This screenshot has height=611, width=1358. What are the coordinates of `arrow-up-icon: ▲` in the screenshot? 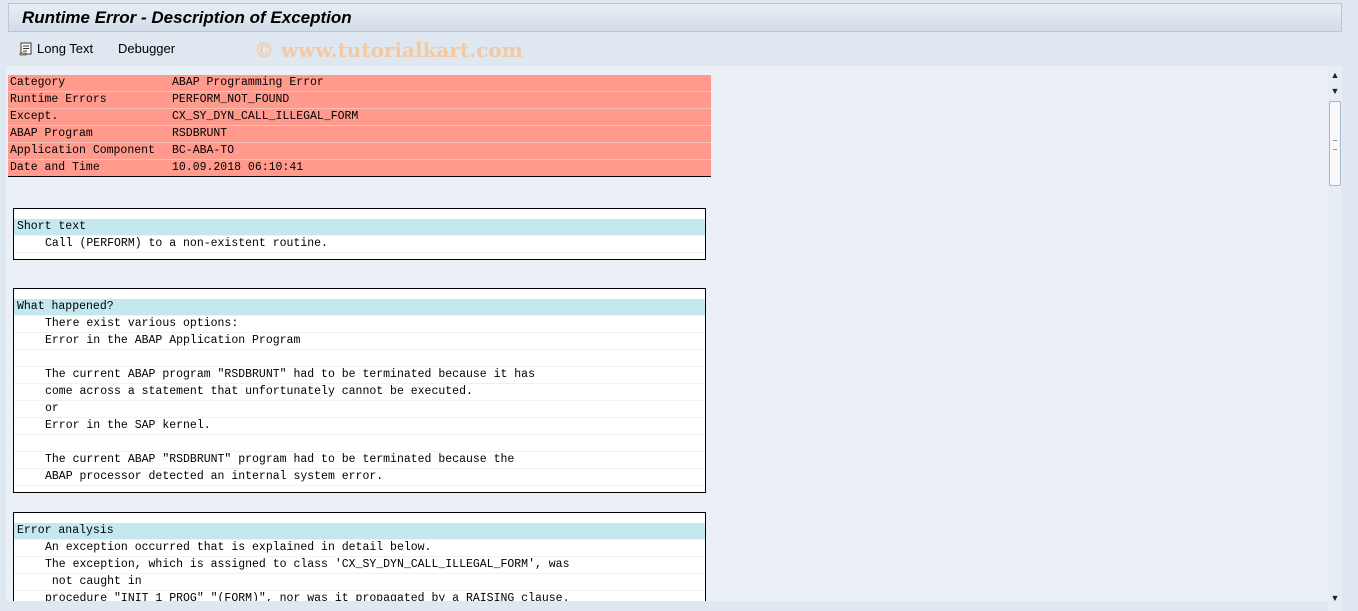 It's located at (1335, 75).